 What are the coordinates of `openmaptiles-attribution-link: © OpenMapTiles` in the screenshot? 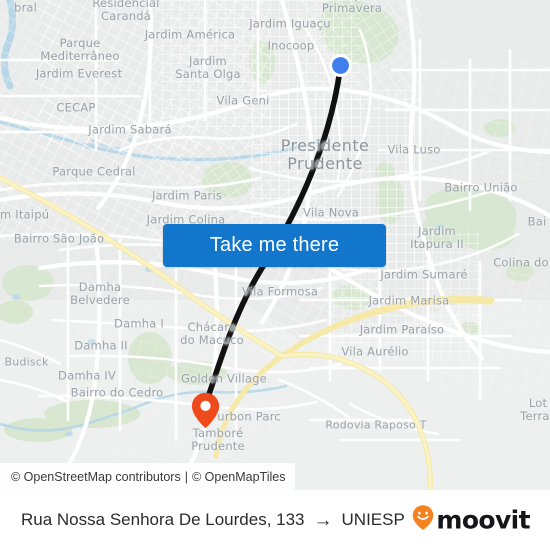 It's located at (239, 477).